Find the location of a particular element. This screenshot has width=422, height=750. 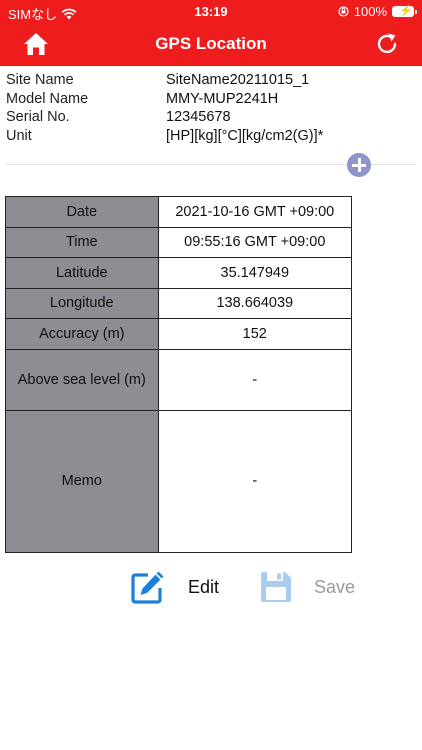

page-title: GPS Location is located at coordinates (211, 43).